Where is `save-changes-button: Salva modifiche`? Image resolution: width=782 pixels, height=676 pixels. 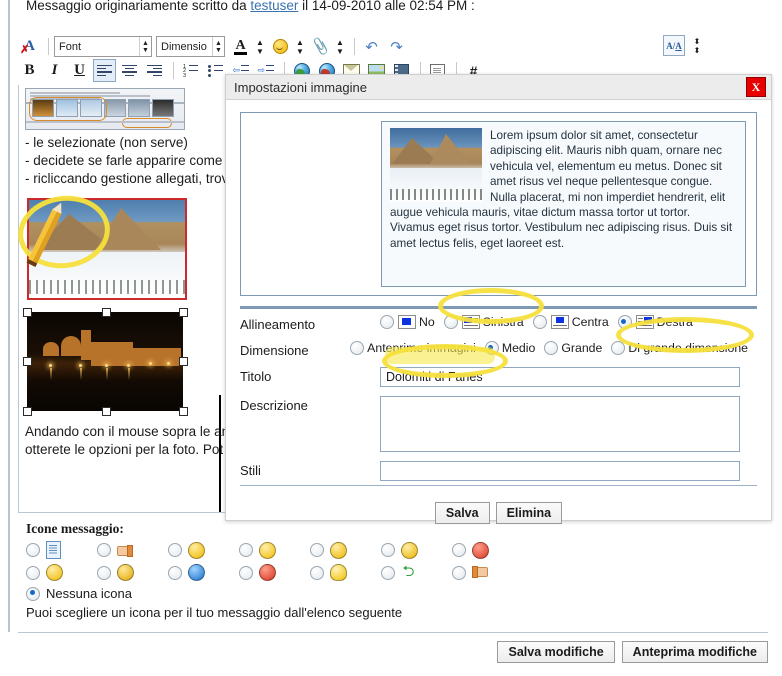
save-changes-button: Salva modifiche is located at coordinates (556, 652).